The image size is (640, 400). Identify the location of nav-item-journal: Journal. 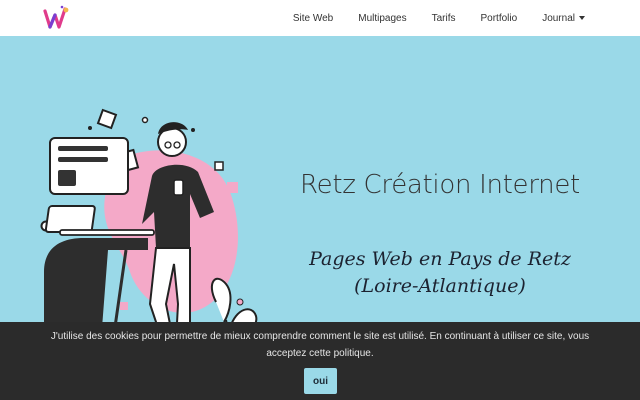
(563, 18).